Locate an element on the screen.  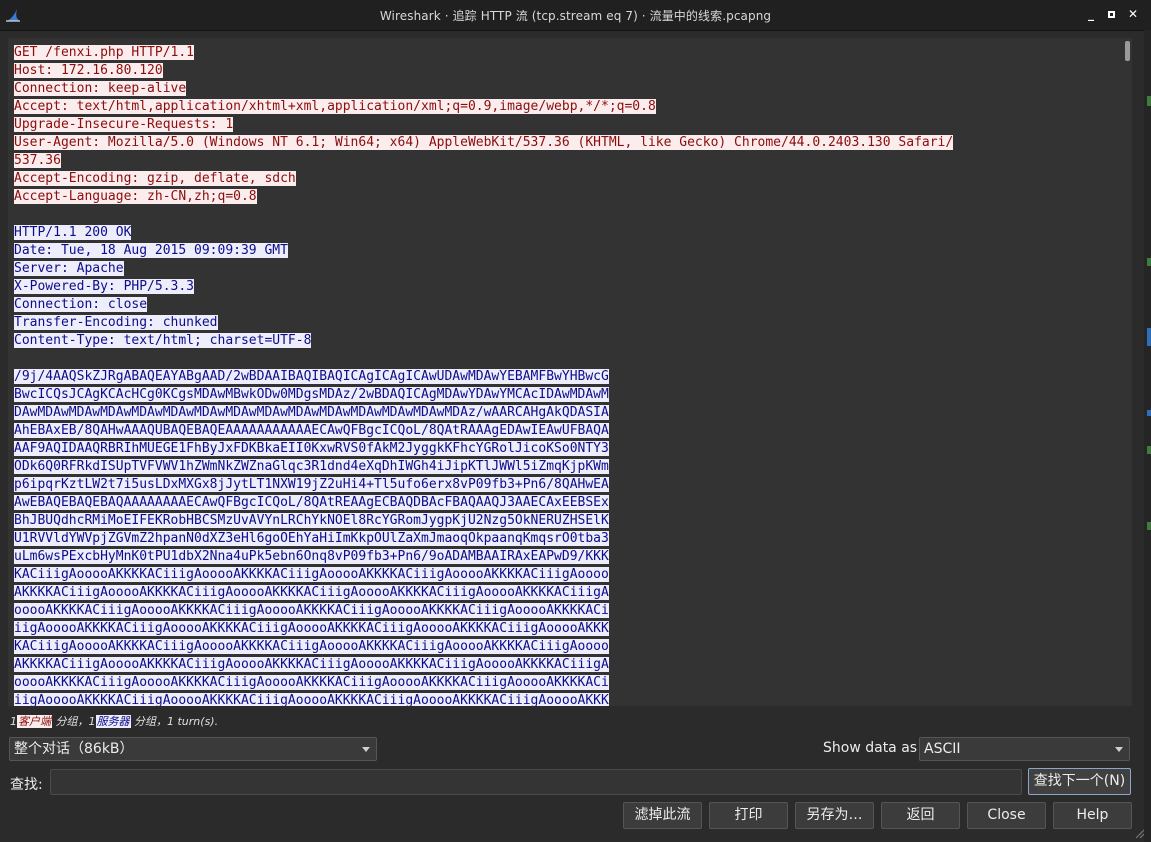
client-packet-count: 1 is located at coordinates (13, 721).